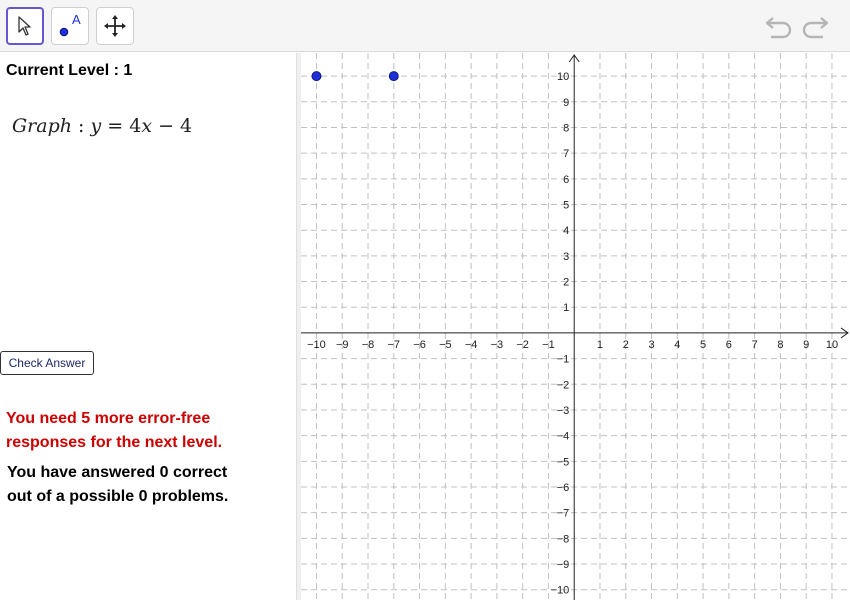  Describe the element at coordinates (563, 514) in the screenshot. I see `y-tick-label: −7` at that location.